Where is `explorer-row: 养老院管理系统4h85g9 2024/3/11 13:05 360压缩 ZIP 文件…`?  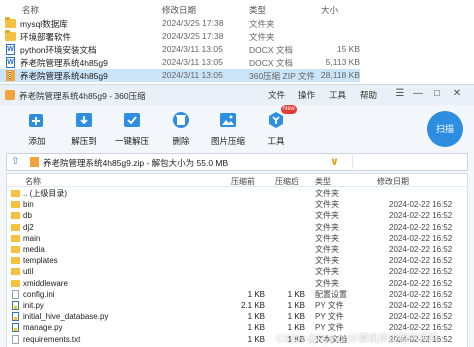
explorer-row: 养老院管理系统4h85g9 2024/3/11 13:05 360压缩 ZIP 文件… is located at coordinates (180, 75).